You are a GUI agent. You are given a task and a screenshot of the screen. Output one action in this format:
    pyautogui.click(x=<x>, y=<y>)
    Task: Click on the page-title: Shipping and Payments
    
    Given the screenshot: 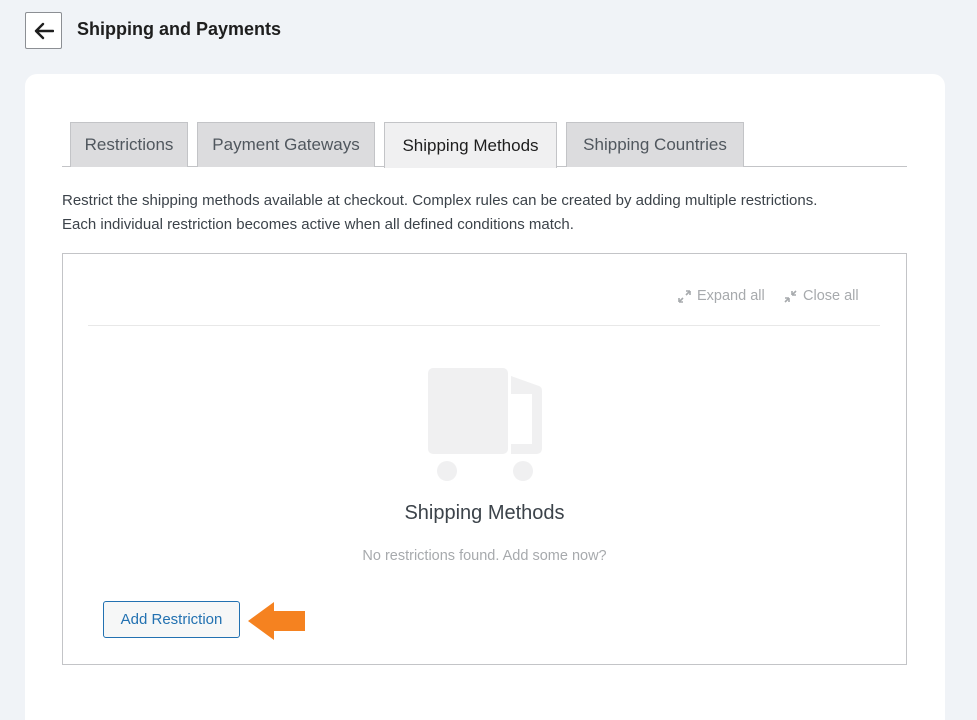 What is the action you would take?
    pyautogui.click(x=179, y=29)
    